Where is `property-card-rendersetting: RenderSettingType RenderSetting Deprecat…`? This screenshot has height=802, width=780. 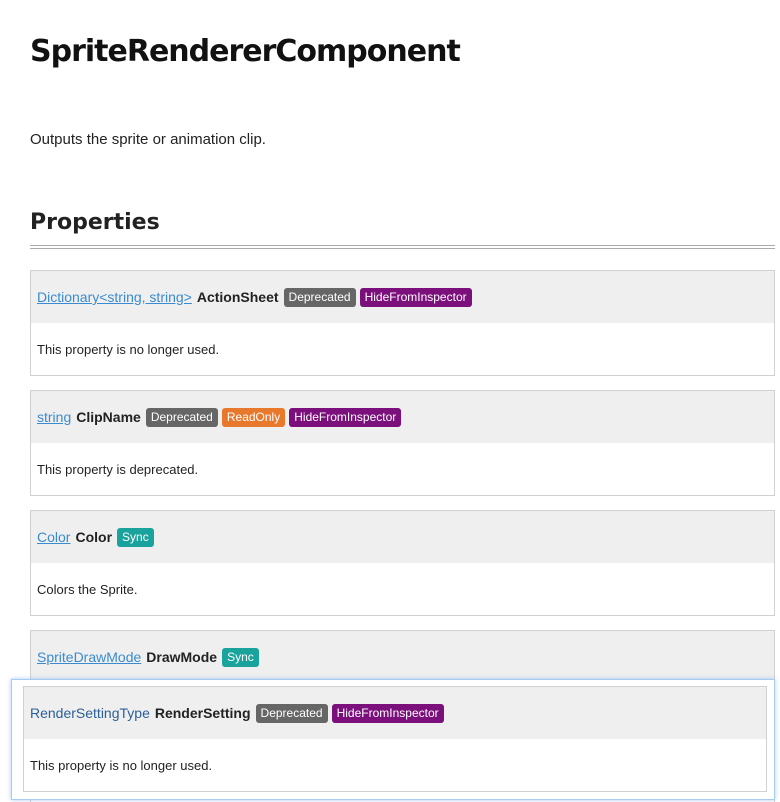 property-card-rendersetting: RenderSettingType RenderSetting Deprecat… is located at coordinates (395, 739).